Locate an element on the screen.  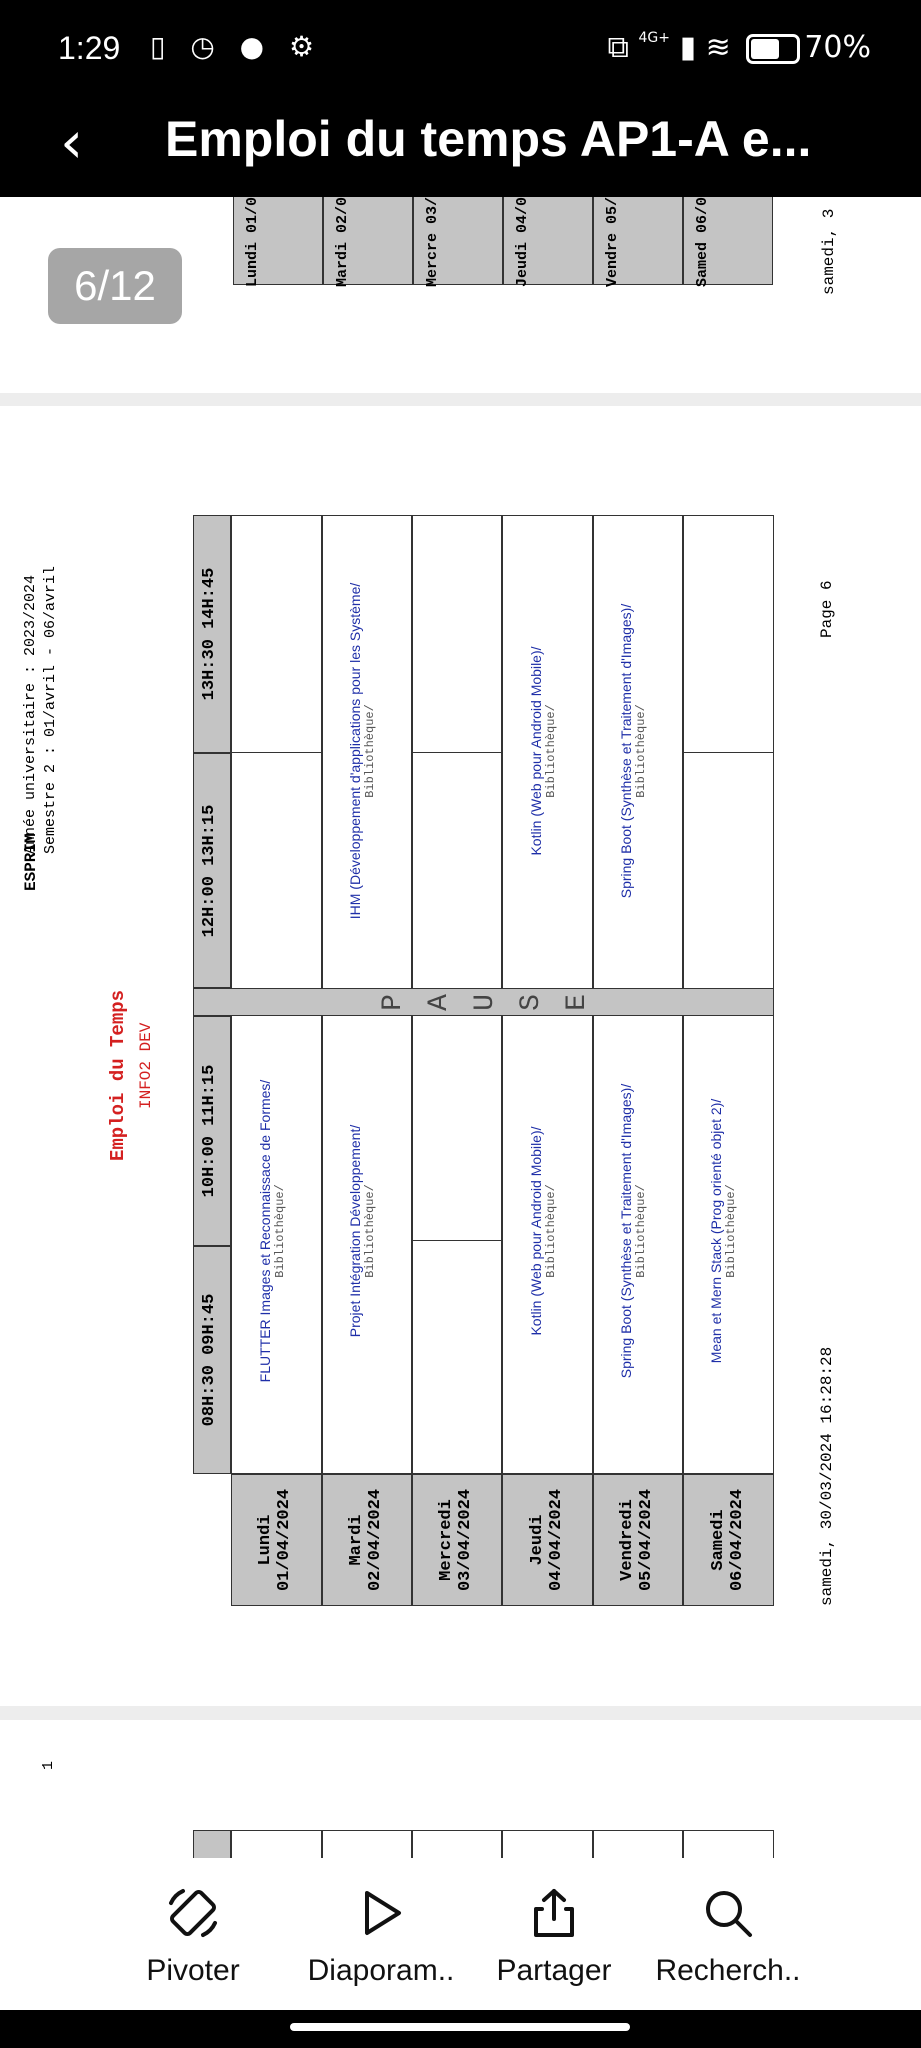
day-label: Vendredi 05/04/2024 is located at coordinates (637, 1540).